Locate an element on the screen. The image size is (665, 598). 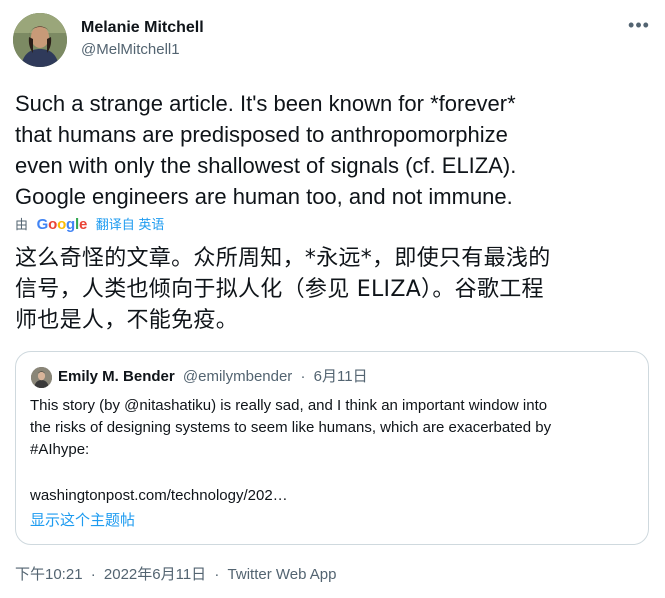
quoted-header: Emily M. Bender @emilymbender · 6月11日 is located at coordinates (213, 377).